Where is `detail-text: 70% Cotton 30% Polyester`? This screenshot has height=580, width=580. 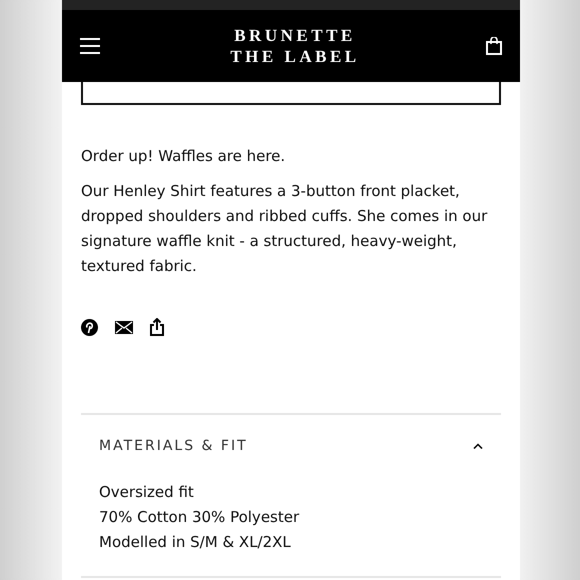
detail-text: 70% Cotton 30% Polyester is located at coordinates (199, 517).